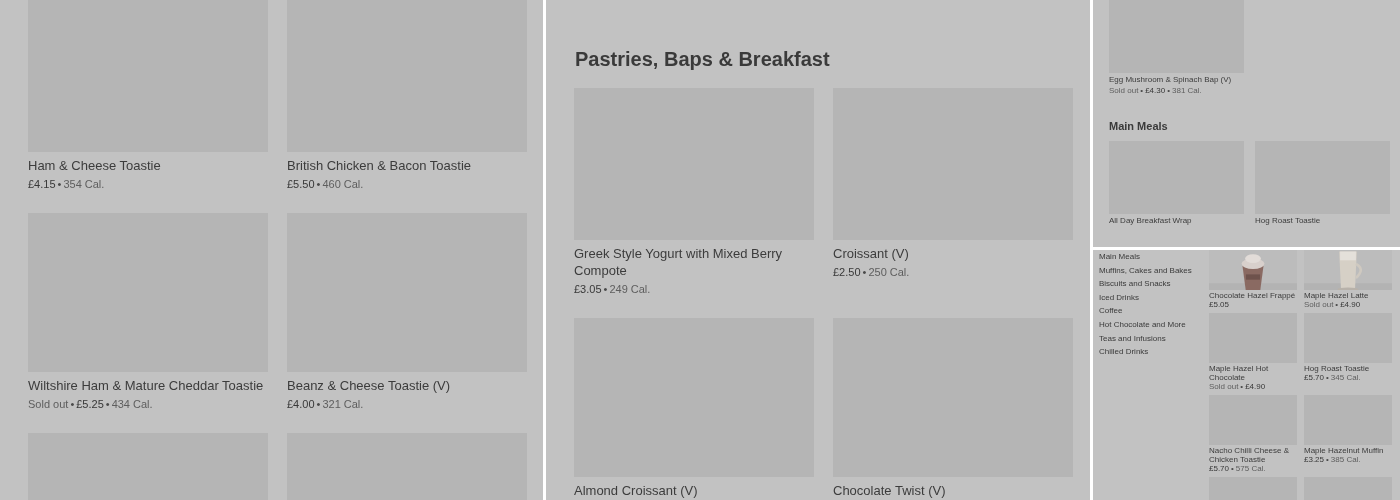  What do you see at coordinates (1348, 295) in the screenshot?
I see `item-name: Maple Hazel Latte` at bounding box center [1348, 295].